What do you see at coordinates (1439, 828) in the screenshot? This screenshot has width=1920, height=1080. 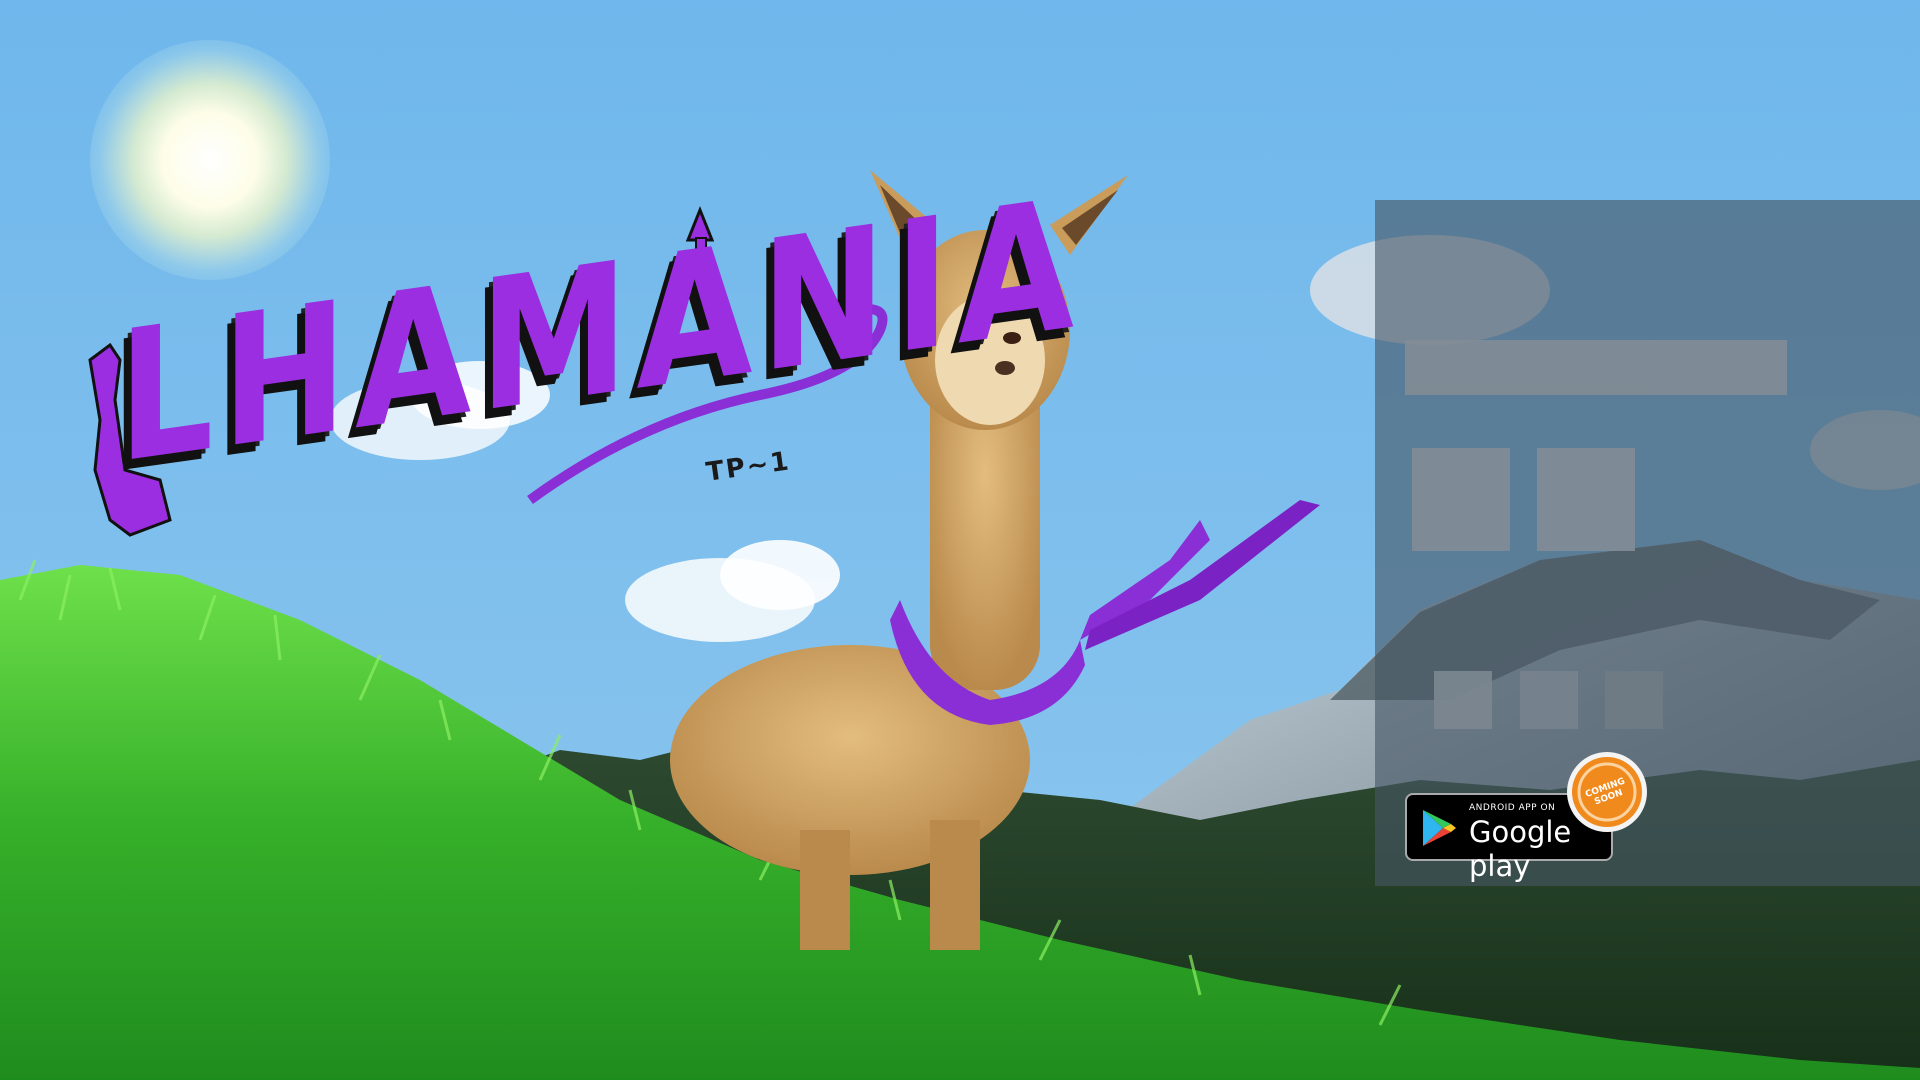 I see `google-play-triangle-icon` at bounding box center [1439, 828].